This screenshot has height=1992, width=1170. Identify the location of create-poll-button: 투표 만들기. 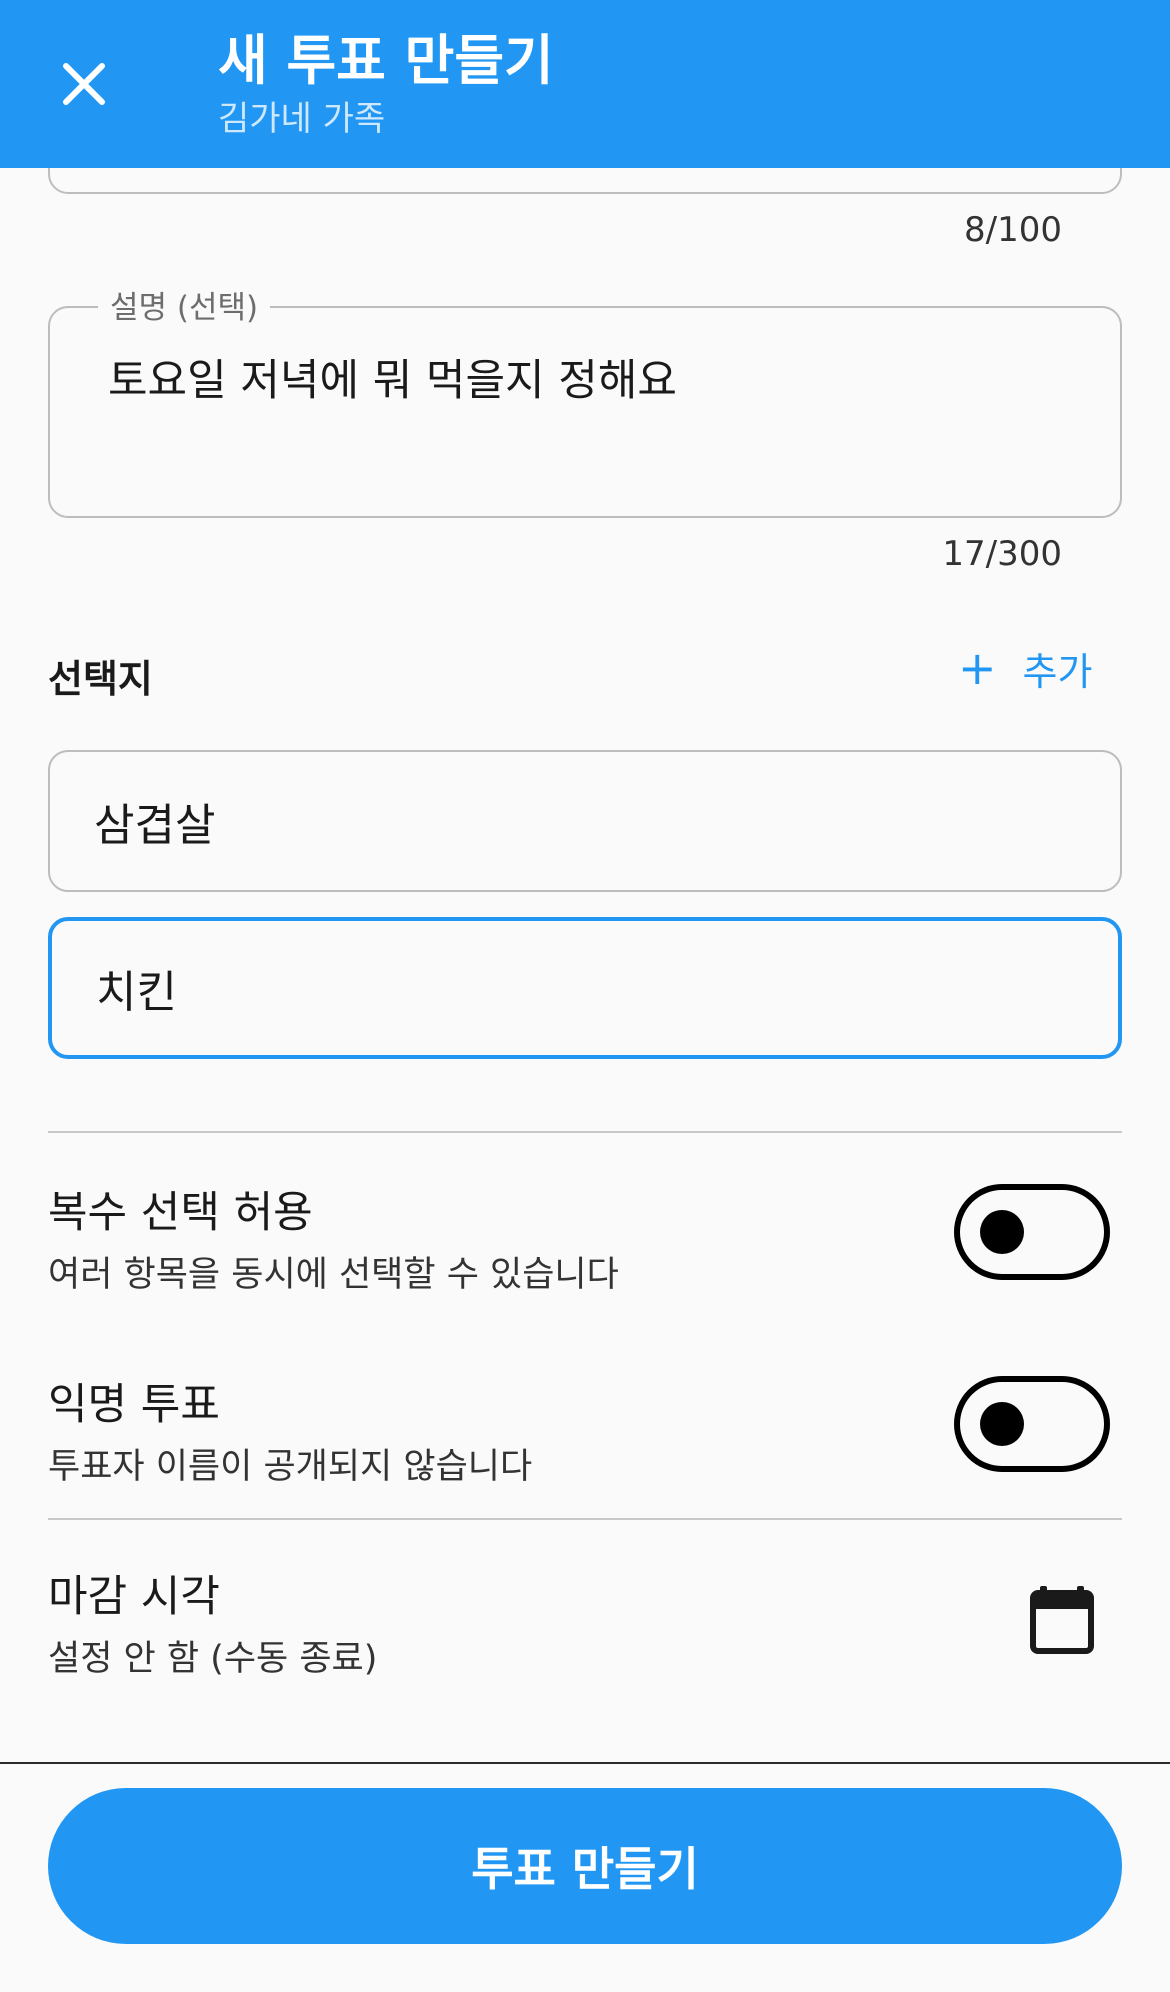
(585, 1866).